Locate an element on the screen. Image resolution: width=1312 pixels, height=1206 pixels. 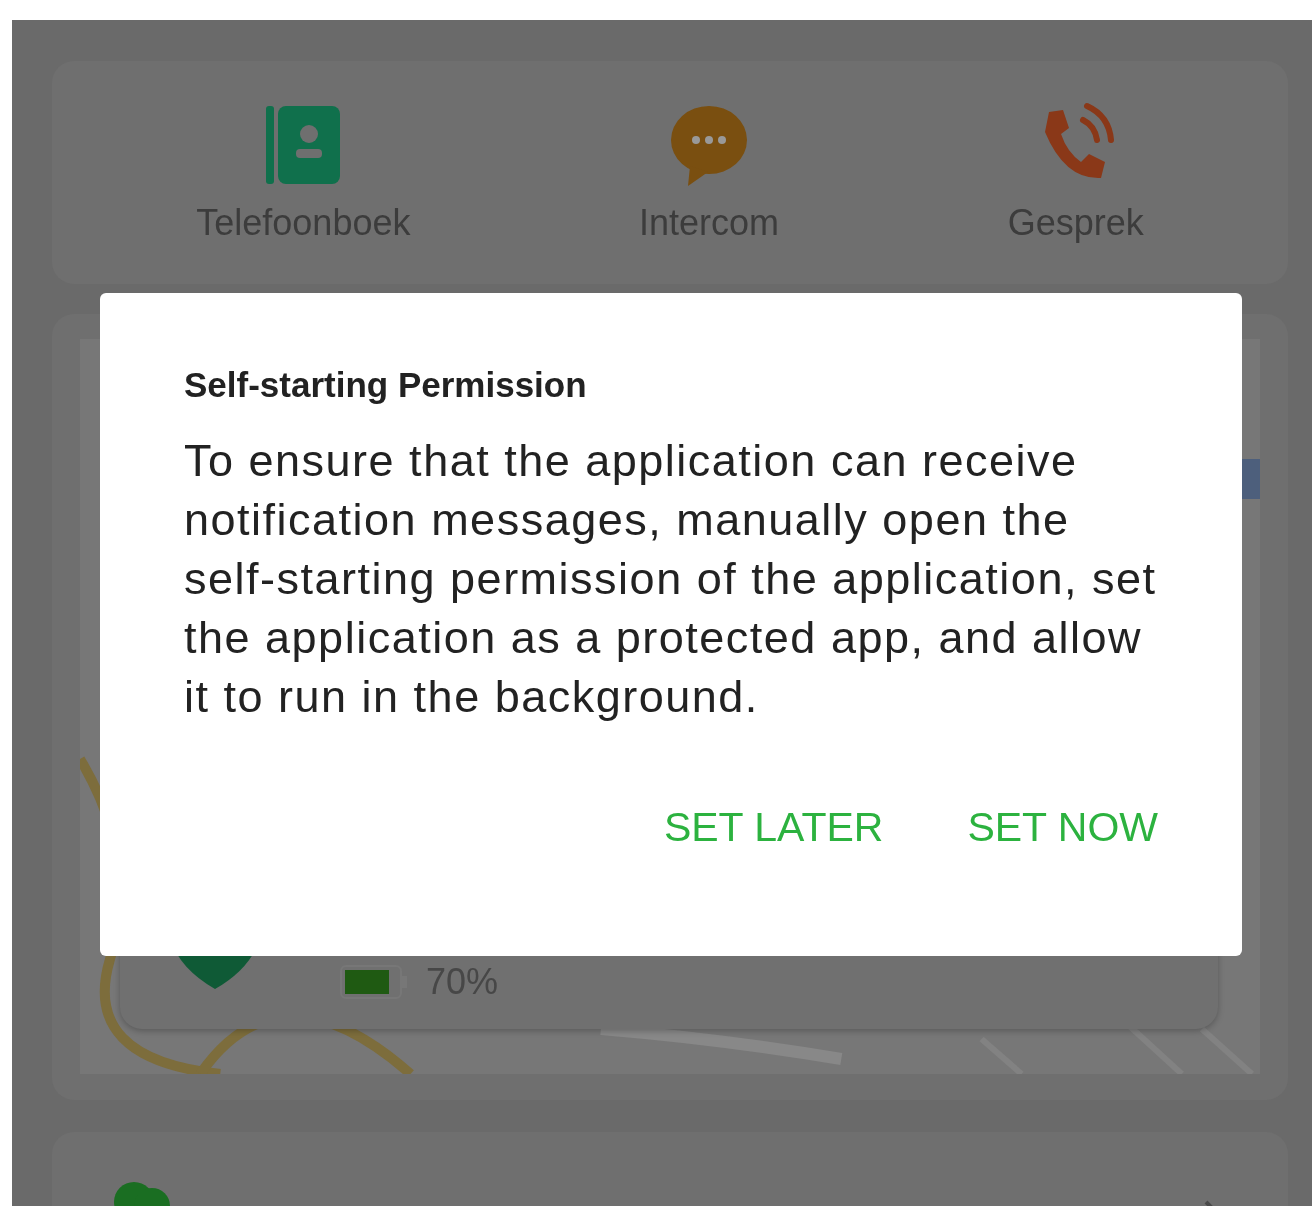
dialog-button: SET LATER is located at coordinates (773, 827).